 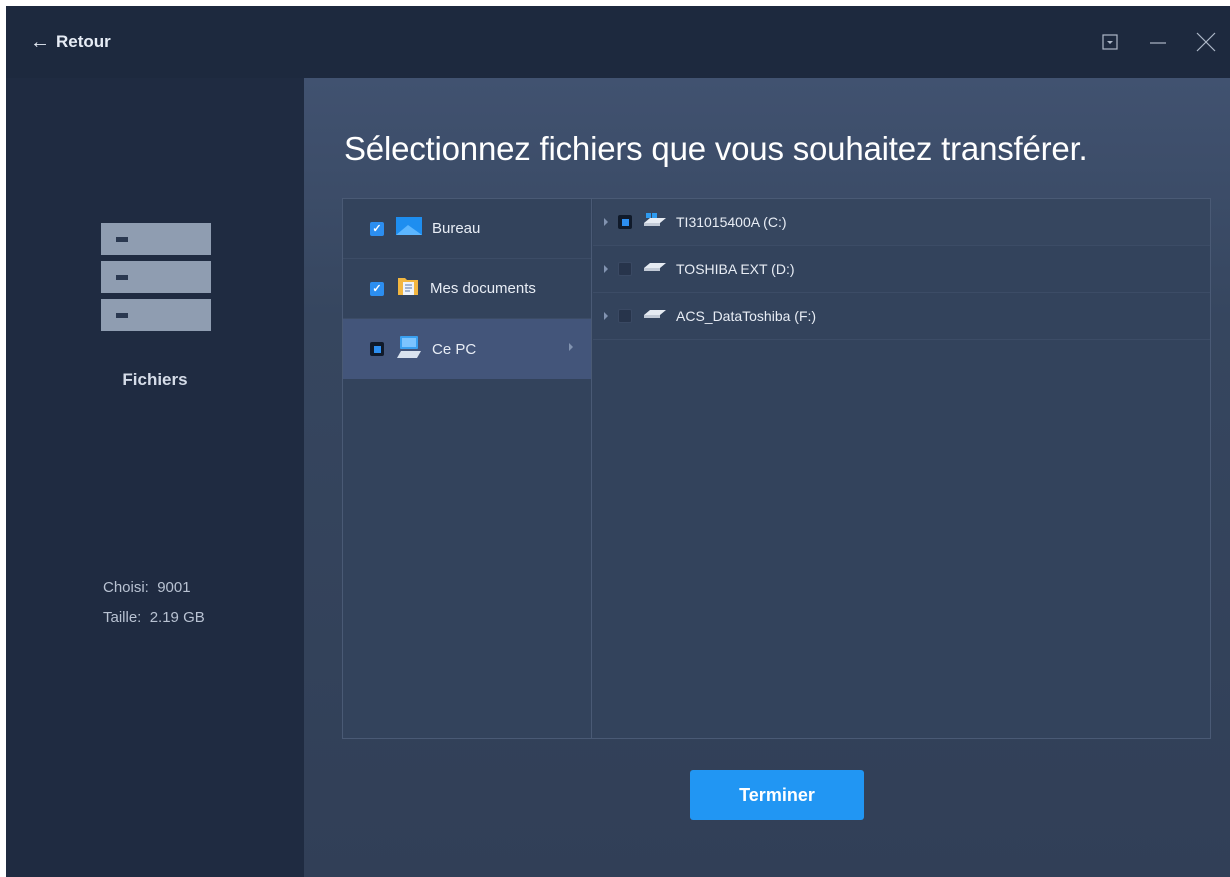 I want to click on bureau-checkbox: ✓, so click(x=377, y=228).